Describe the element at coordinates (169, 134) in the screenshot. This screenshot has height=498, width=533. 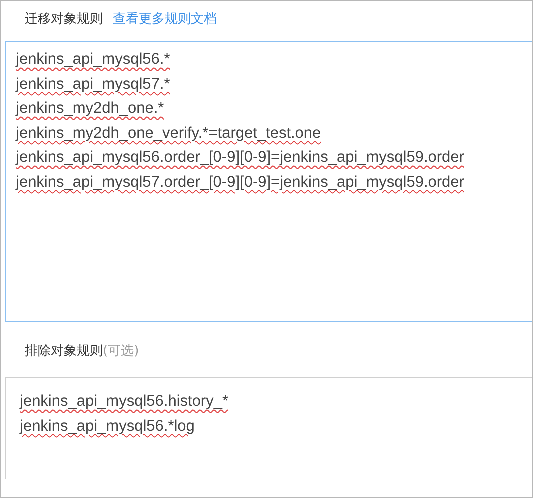
I see `rule-line: jenkins_my2dh_one_verify.*=target_test.one` at that location.